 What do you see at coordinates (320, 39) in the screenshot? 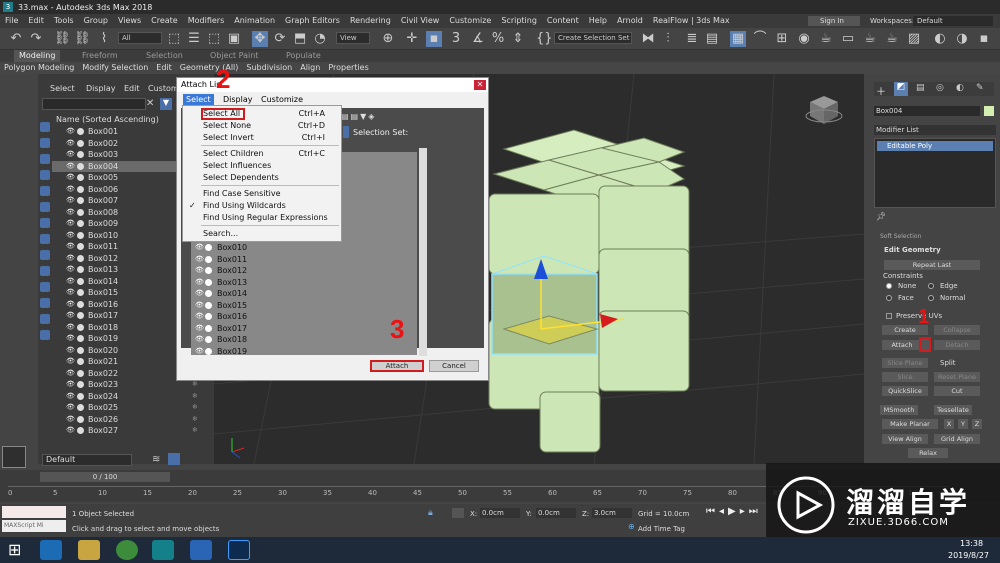
I see `place-icon: ◔` at bounding box center [320, 39].